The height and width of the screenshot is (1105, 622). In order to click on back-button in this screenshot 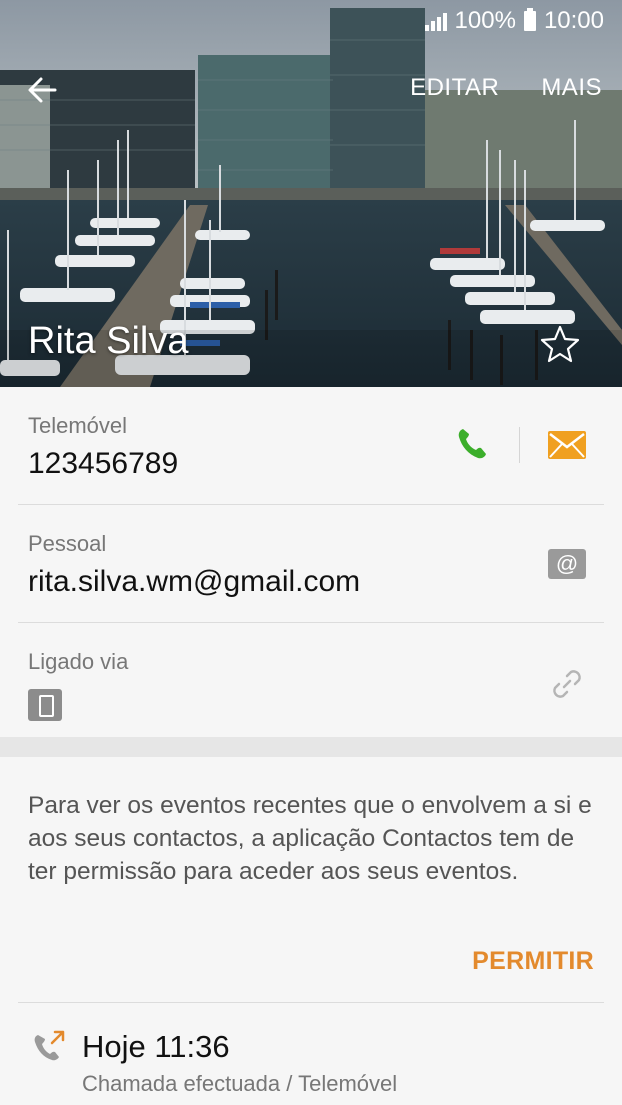, I will do `click(42, 90)`.